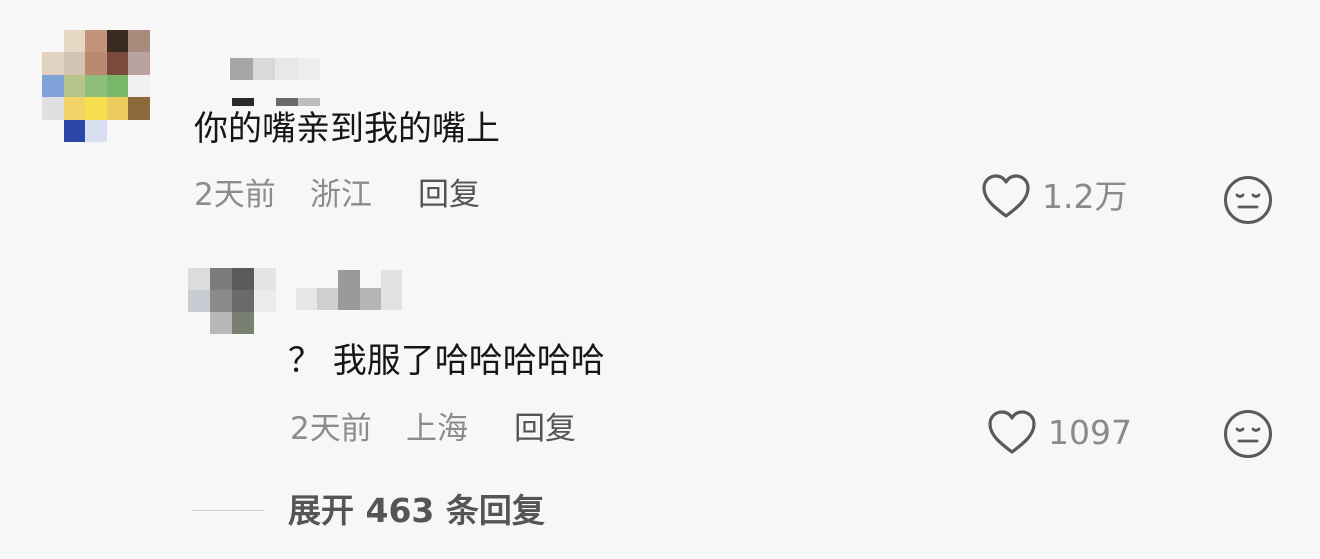 This screenshot has height=559, width=1320. I want to click on like-count: 1.2万, so click(1085, 196).